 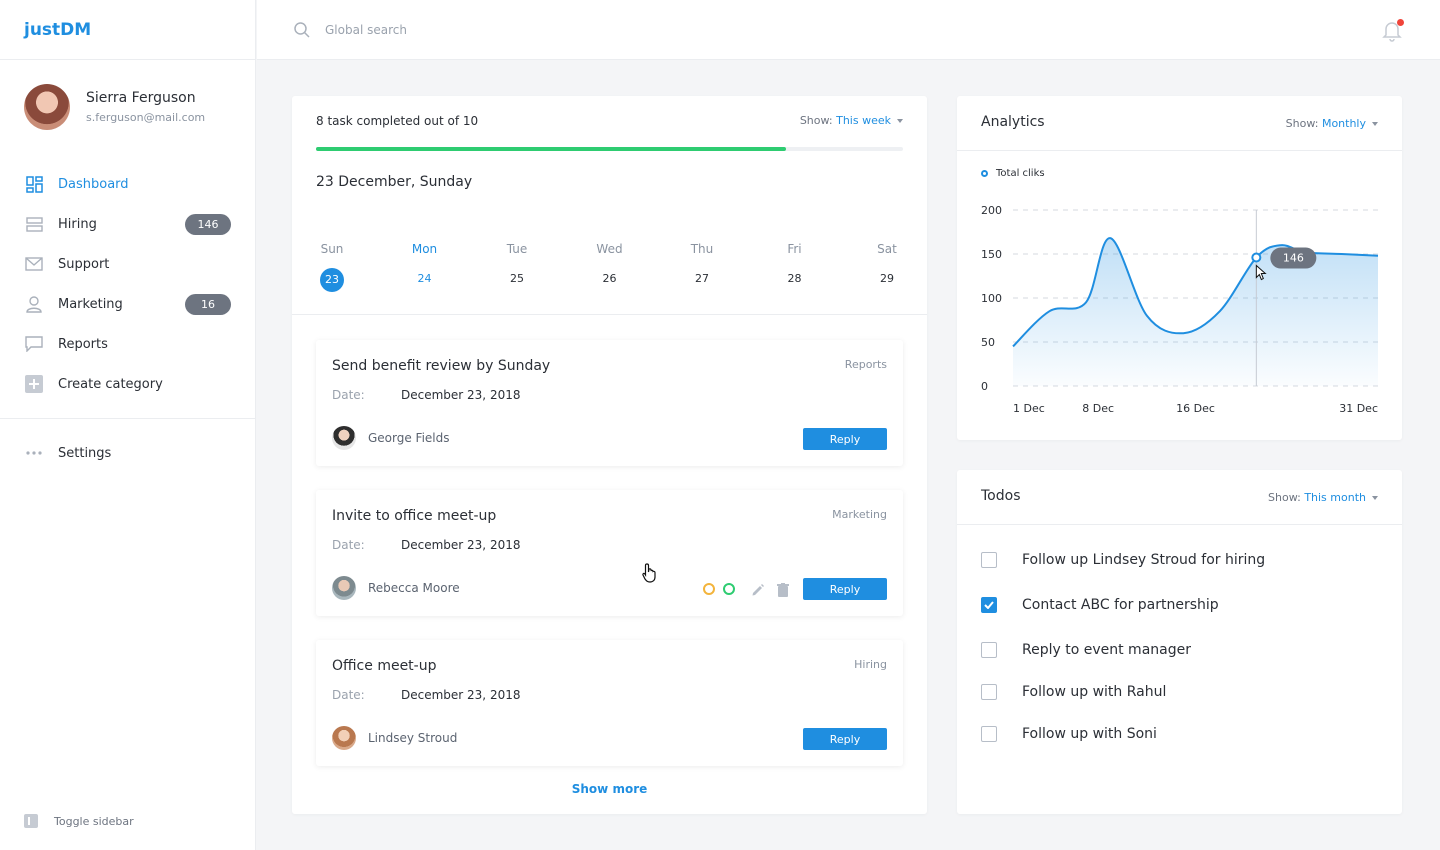 What do you see at coordinates (991, 254) in the screenshot?
I see `y-tick-label: 150` at bounding box center [991, 254].